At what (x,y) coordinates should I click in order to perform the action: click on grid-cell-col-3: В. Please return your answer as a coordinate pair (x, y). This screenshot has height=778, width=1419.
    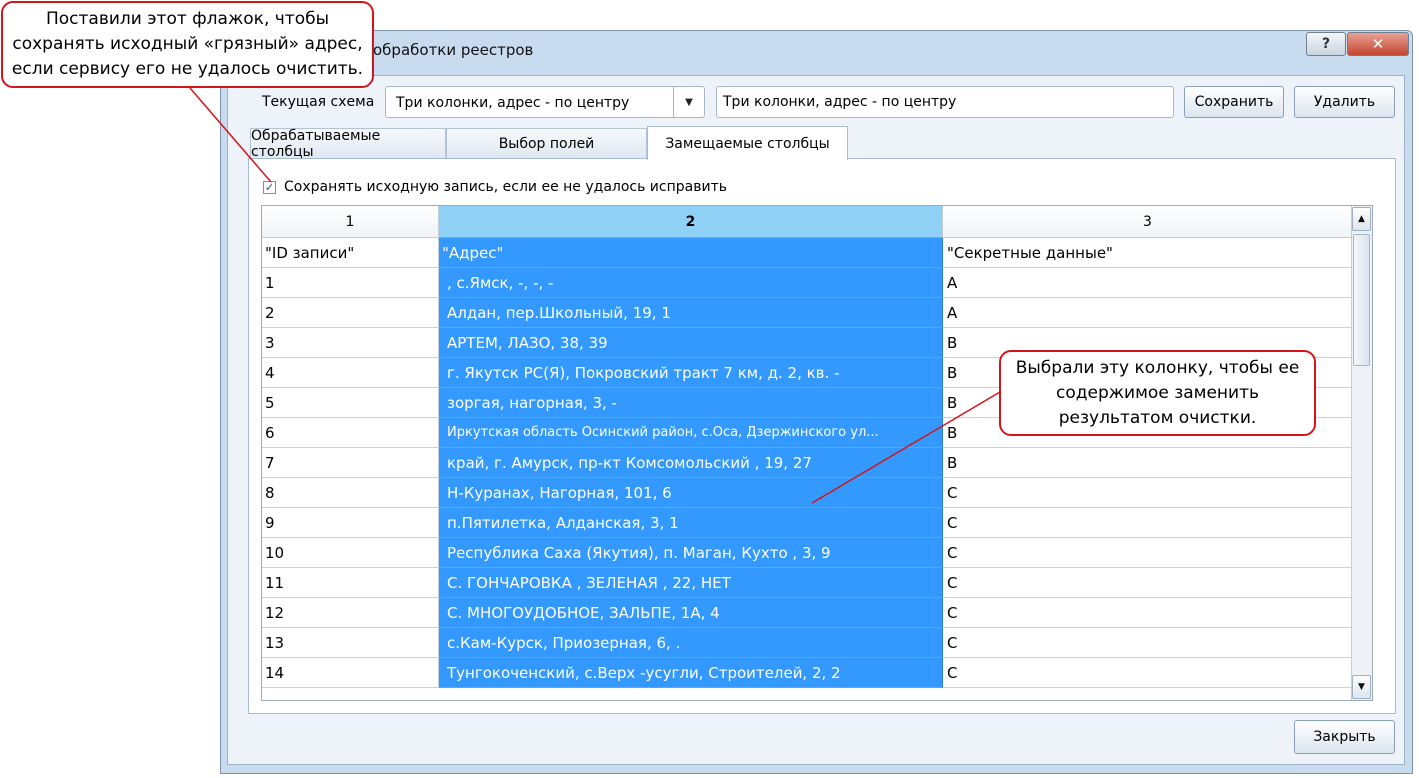
    Looking at the image, I should click on (1148, 463).